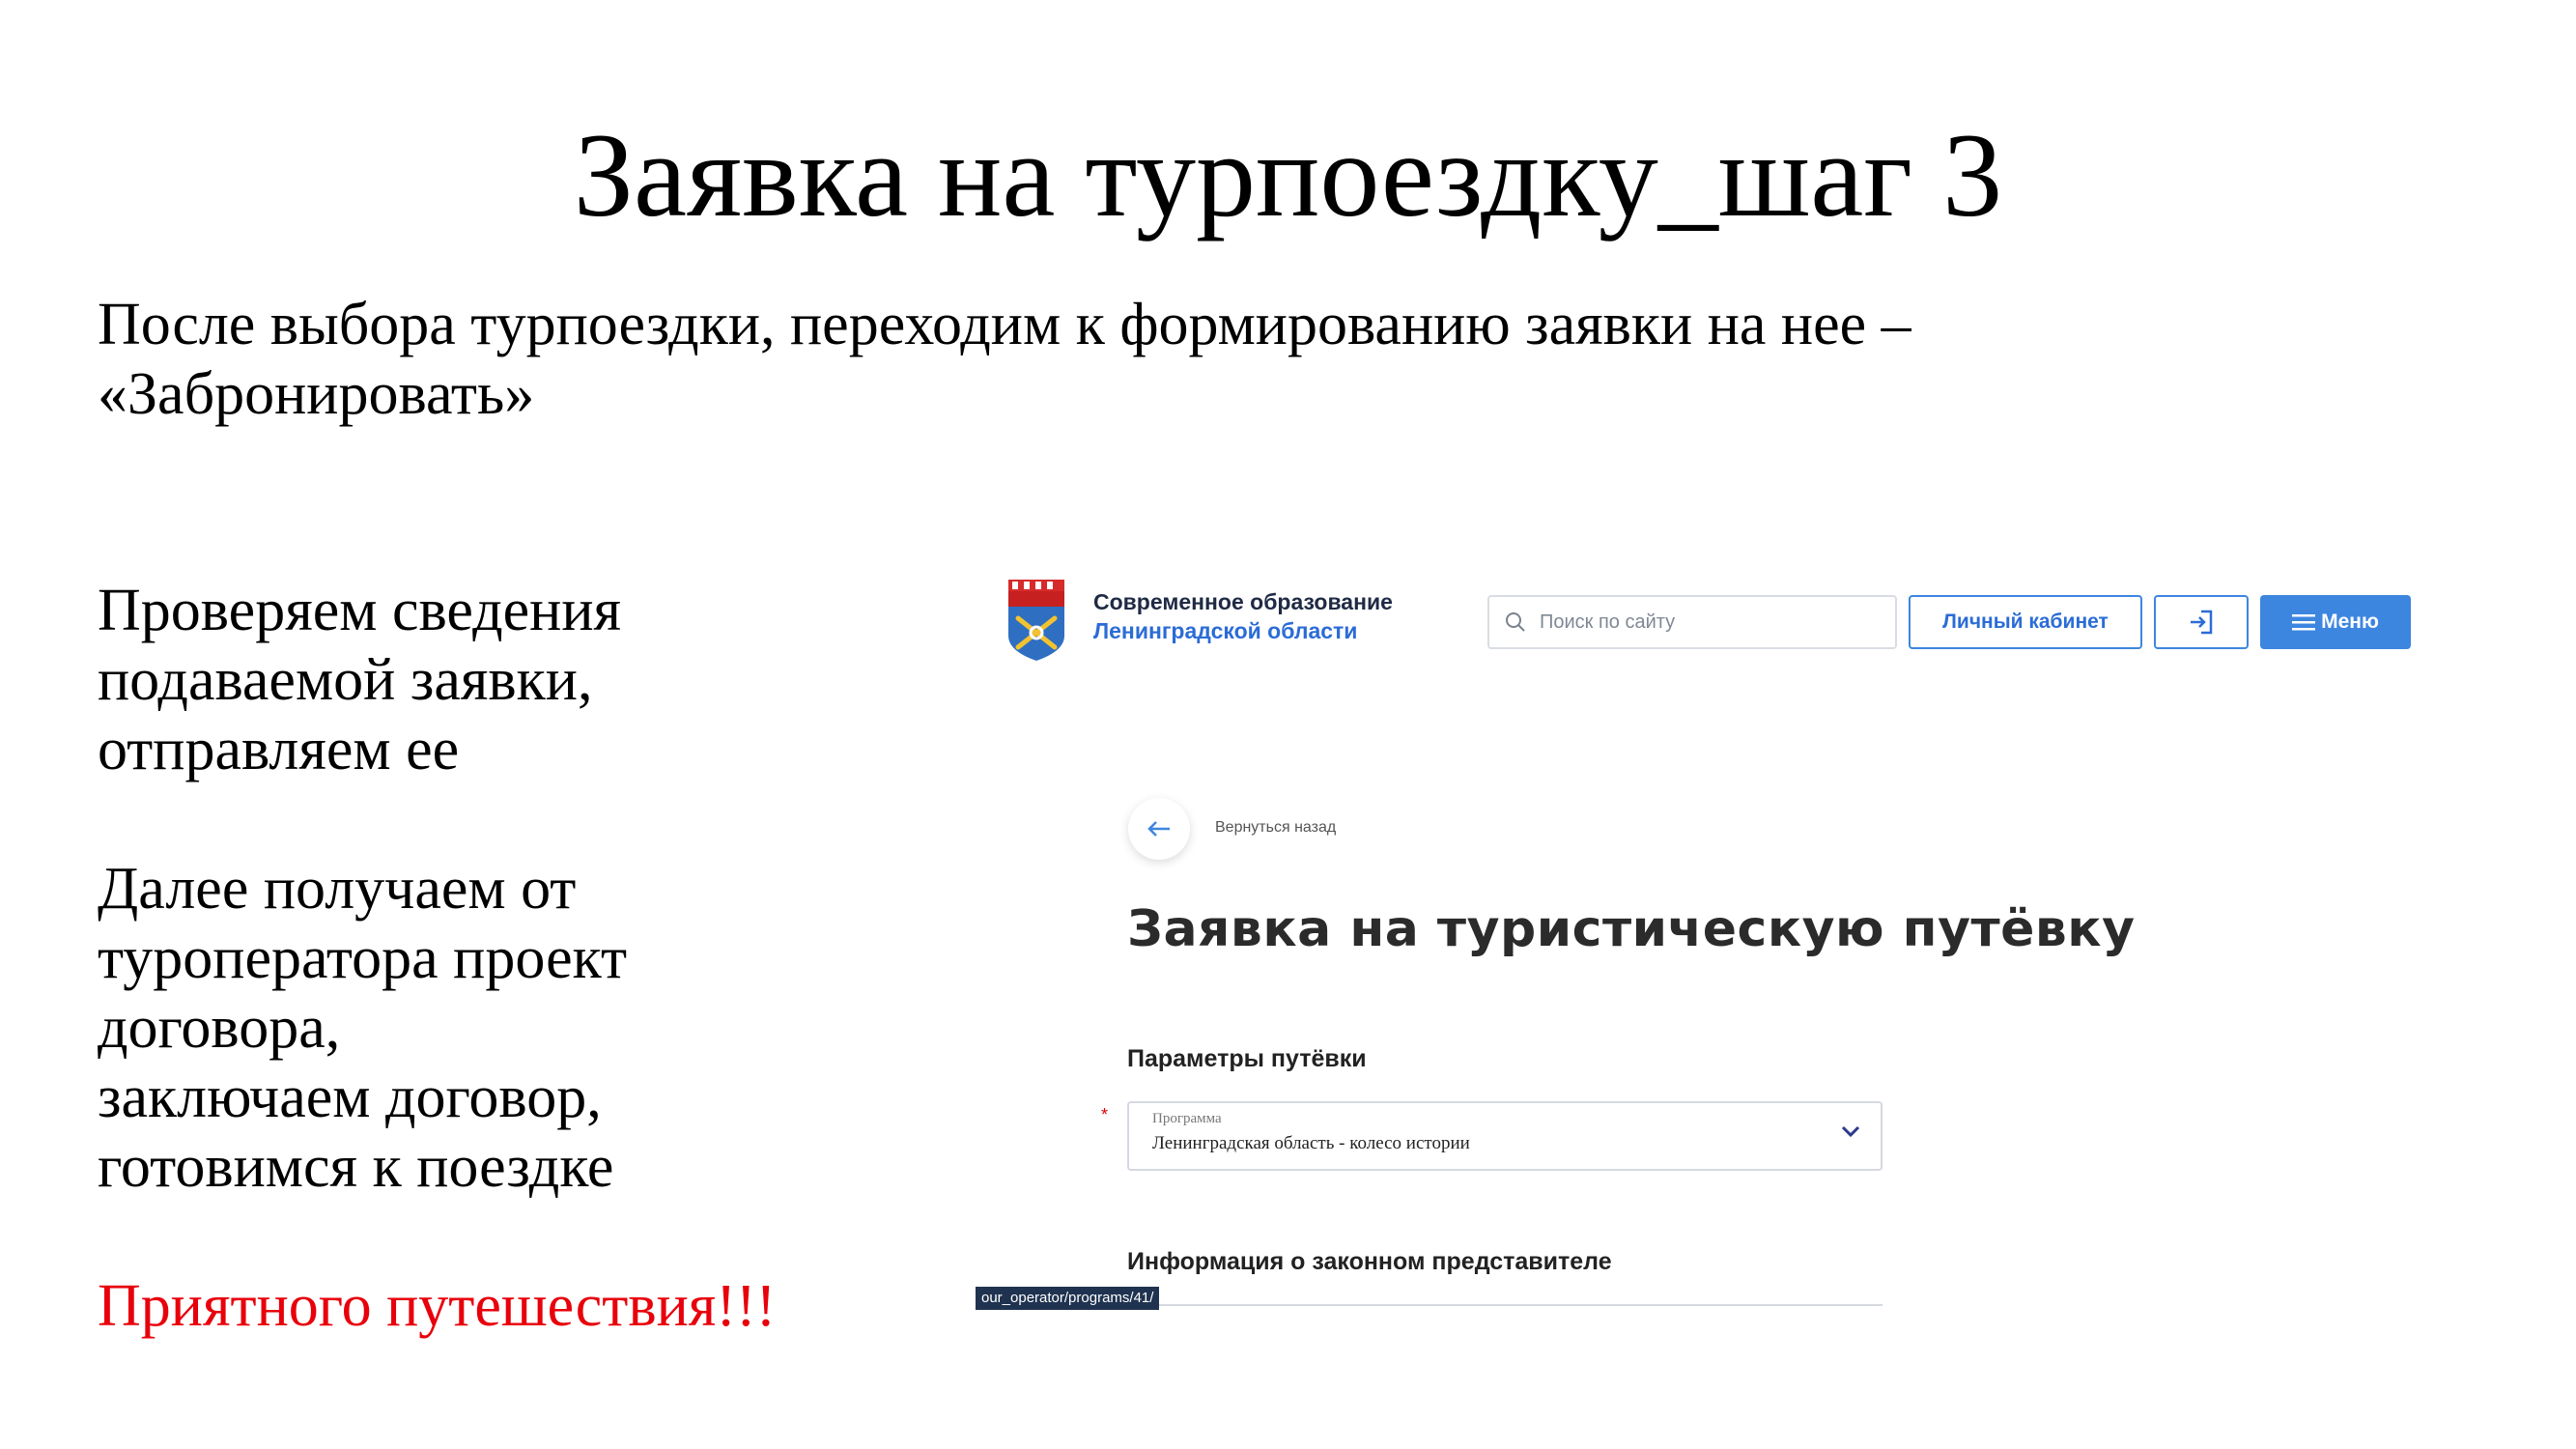 The image size is (2576, 1449). What do you see at coordinates (1692, 622) in the screenshot?
I see `search-input: Поиск по сайту` at bounding box center [1692, 622].